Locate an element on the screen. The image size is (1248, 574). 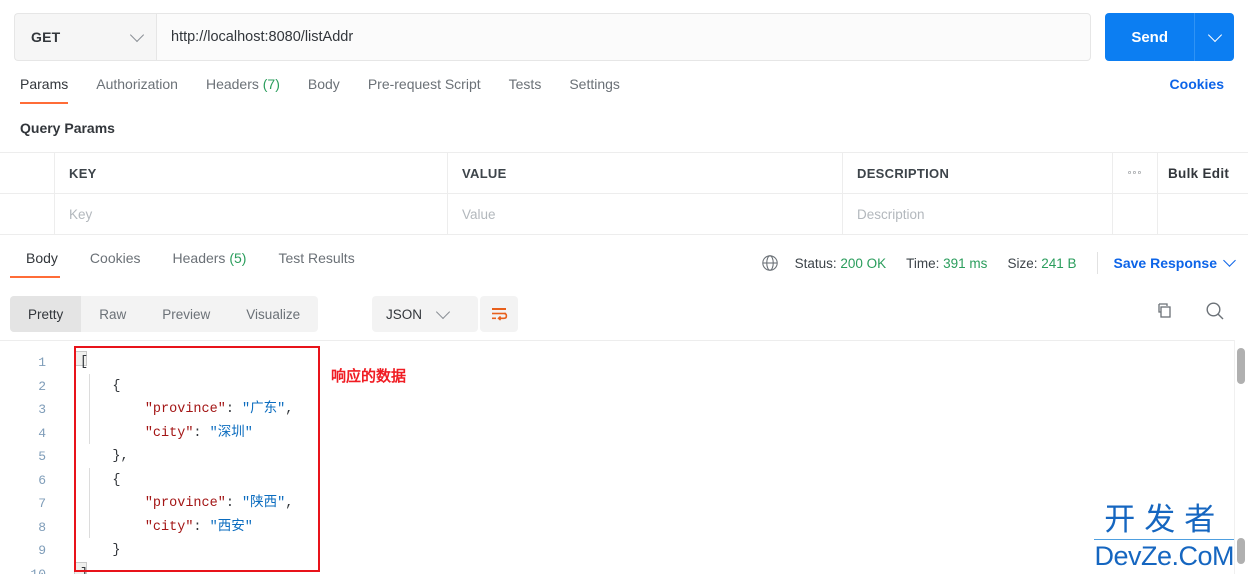
size-label: Size: is located at coordinates (1022, 263).